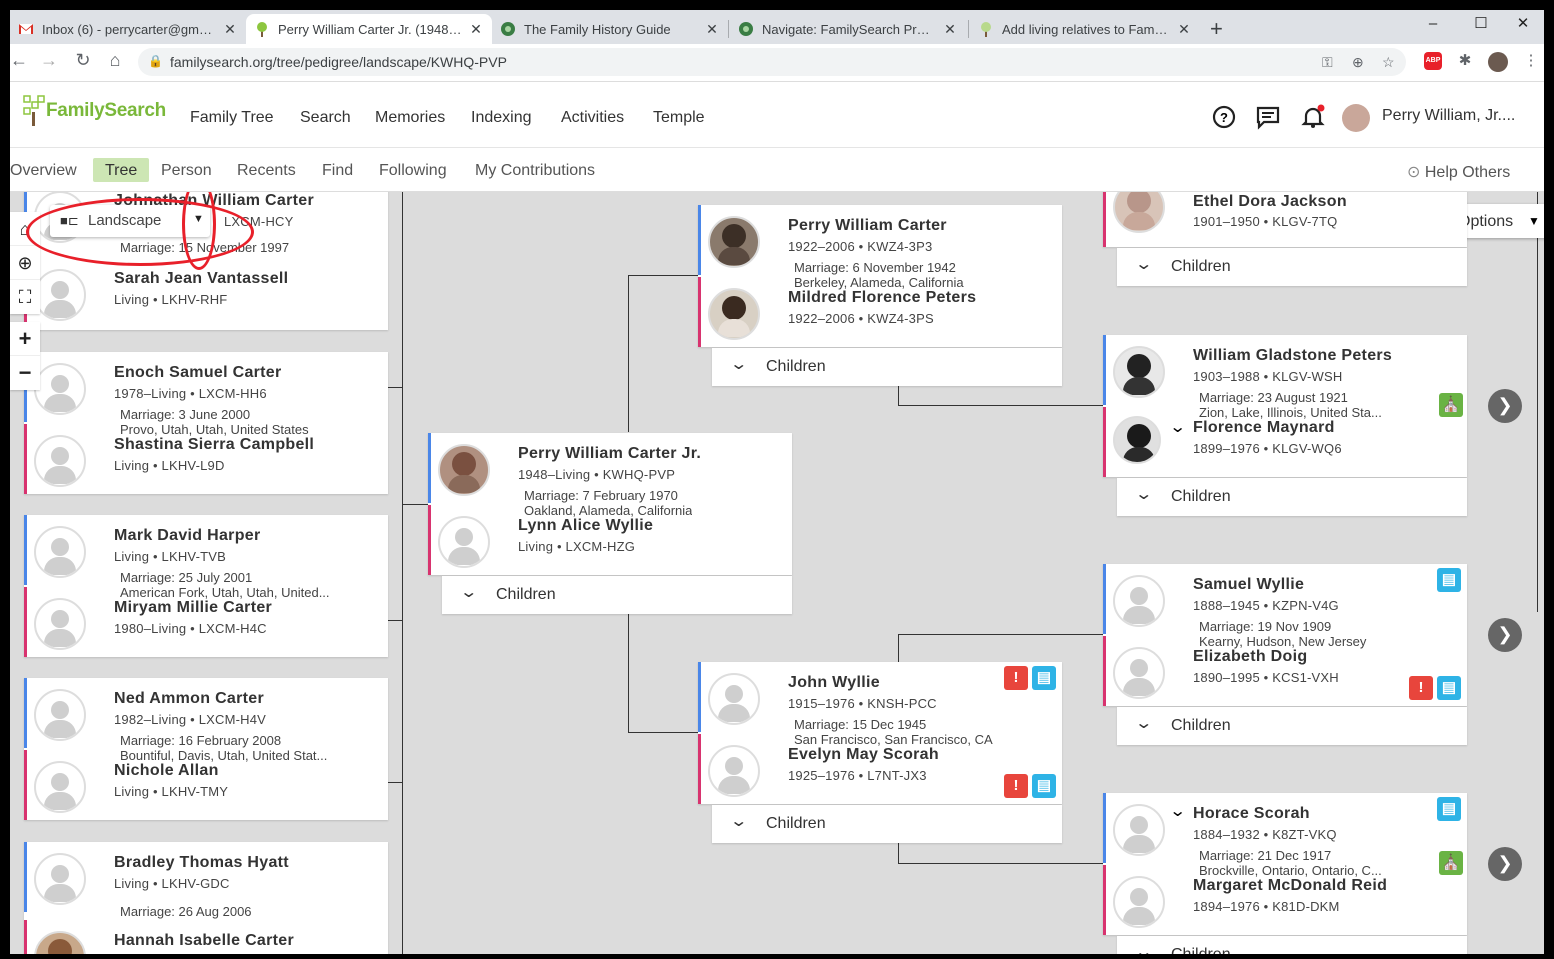 The image size is (1554, 959). What do you see at coordinates (325, 118) in the screenshot?
I see `nav-search: Search` at bounding box center [325, 118].